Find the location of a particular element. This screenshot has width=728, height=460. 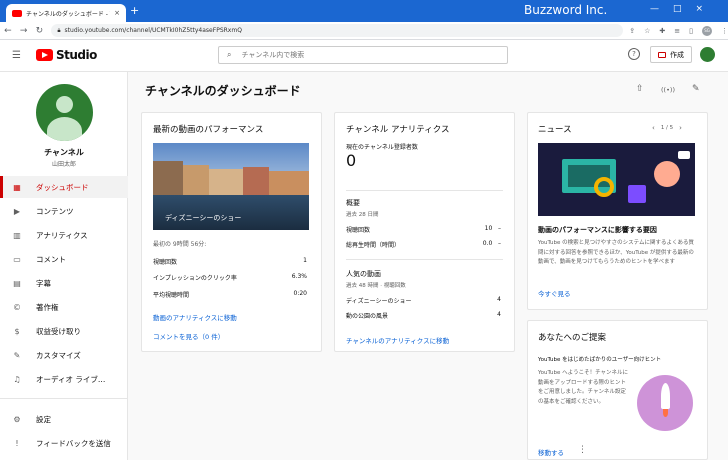

top-videos-period: 過去 48 時間 · 視聴回数 is located at coordinates (376, 286).